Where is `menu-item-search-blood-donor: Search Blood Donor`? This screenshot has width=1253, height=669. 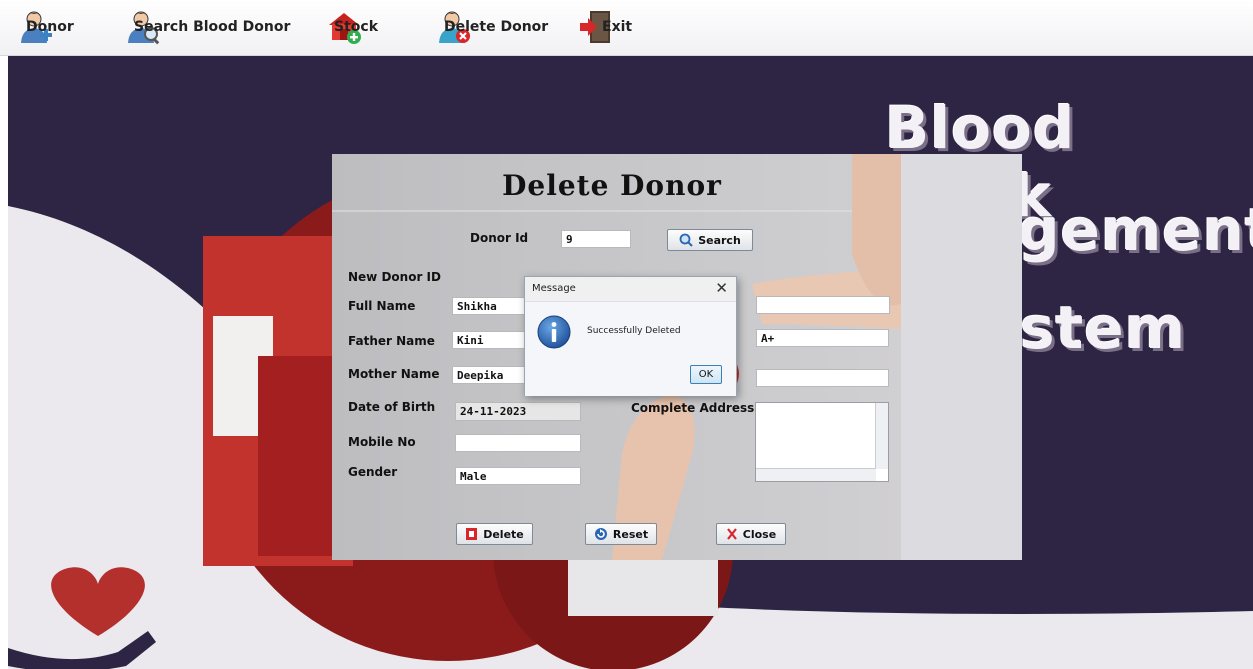
menu-item-search-blood-donor: Search Blood Donor is located at coordinates (208, 27).